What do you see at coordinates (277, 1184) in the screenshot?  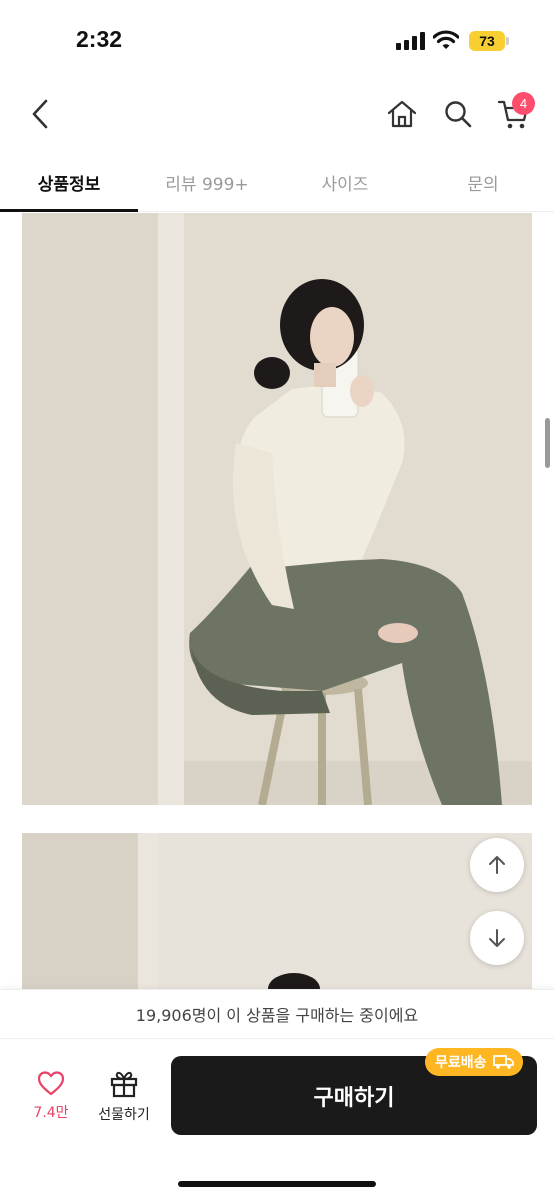 I see `home-indicator` at bounding box center [277, 1184].